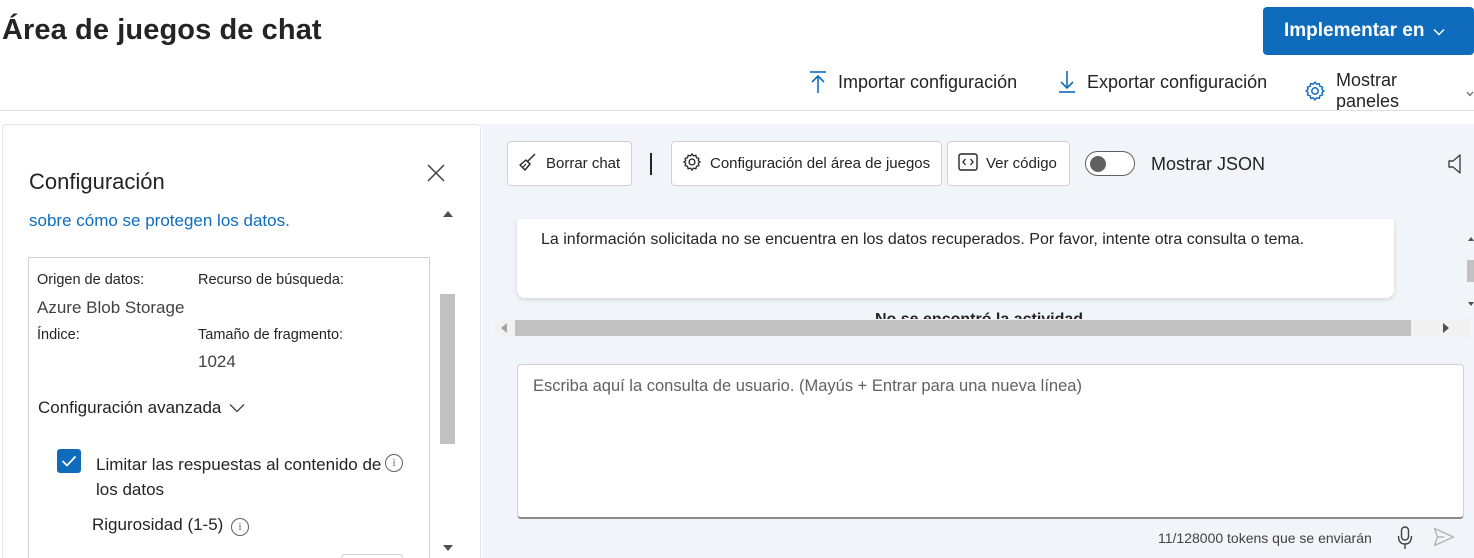 This screenshot has height=558, width=1474. What do you see at coordinates (1098, 163) in the screenshot?
I see `toggle-knob` at bounding box center [1098, 163].